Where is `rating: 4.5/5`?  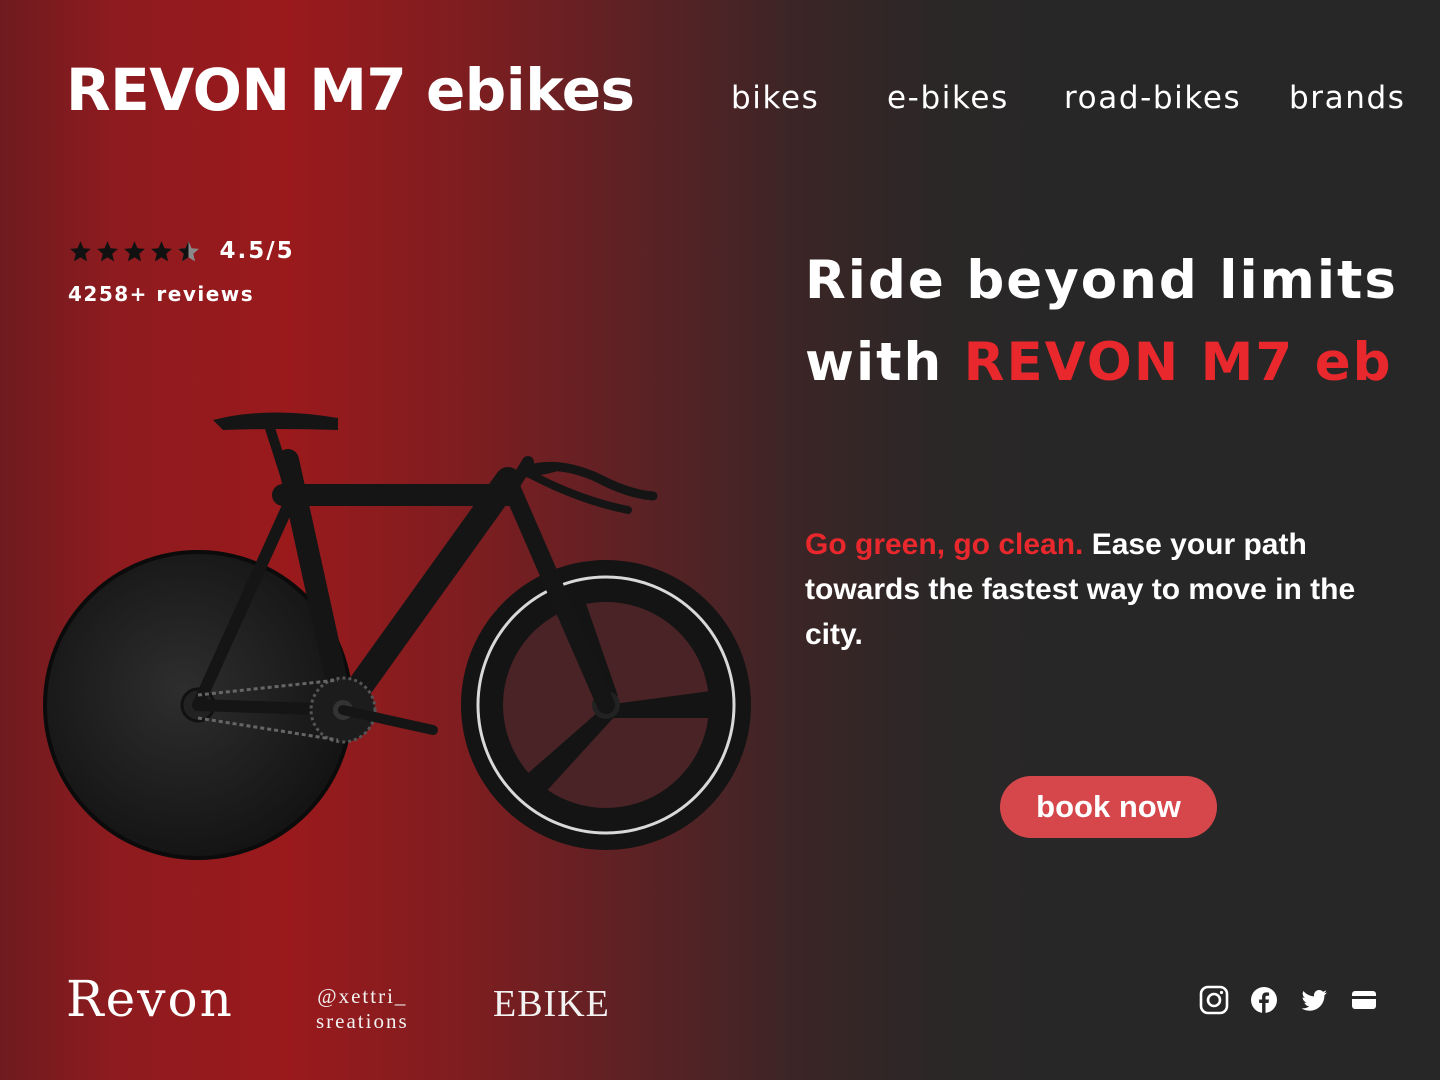 rating: 4.5/5 is located at coordinates (181, 251).